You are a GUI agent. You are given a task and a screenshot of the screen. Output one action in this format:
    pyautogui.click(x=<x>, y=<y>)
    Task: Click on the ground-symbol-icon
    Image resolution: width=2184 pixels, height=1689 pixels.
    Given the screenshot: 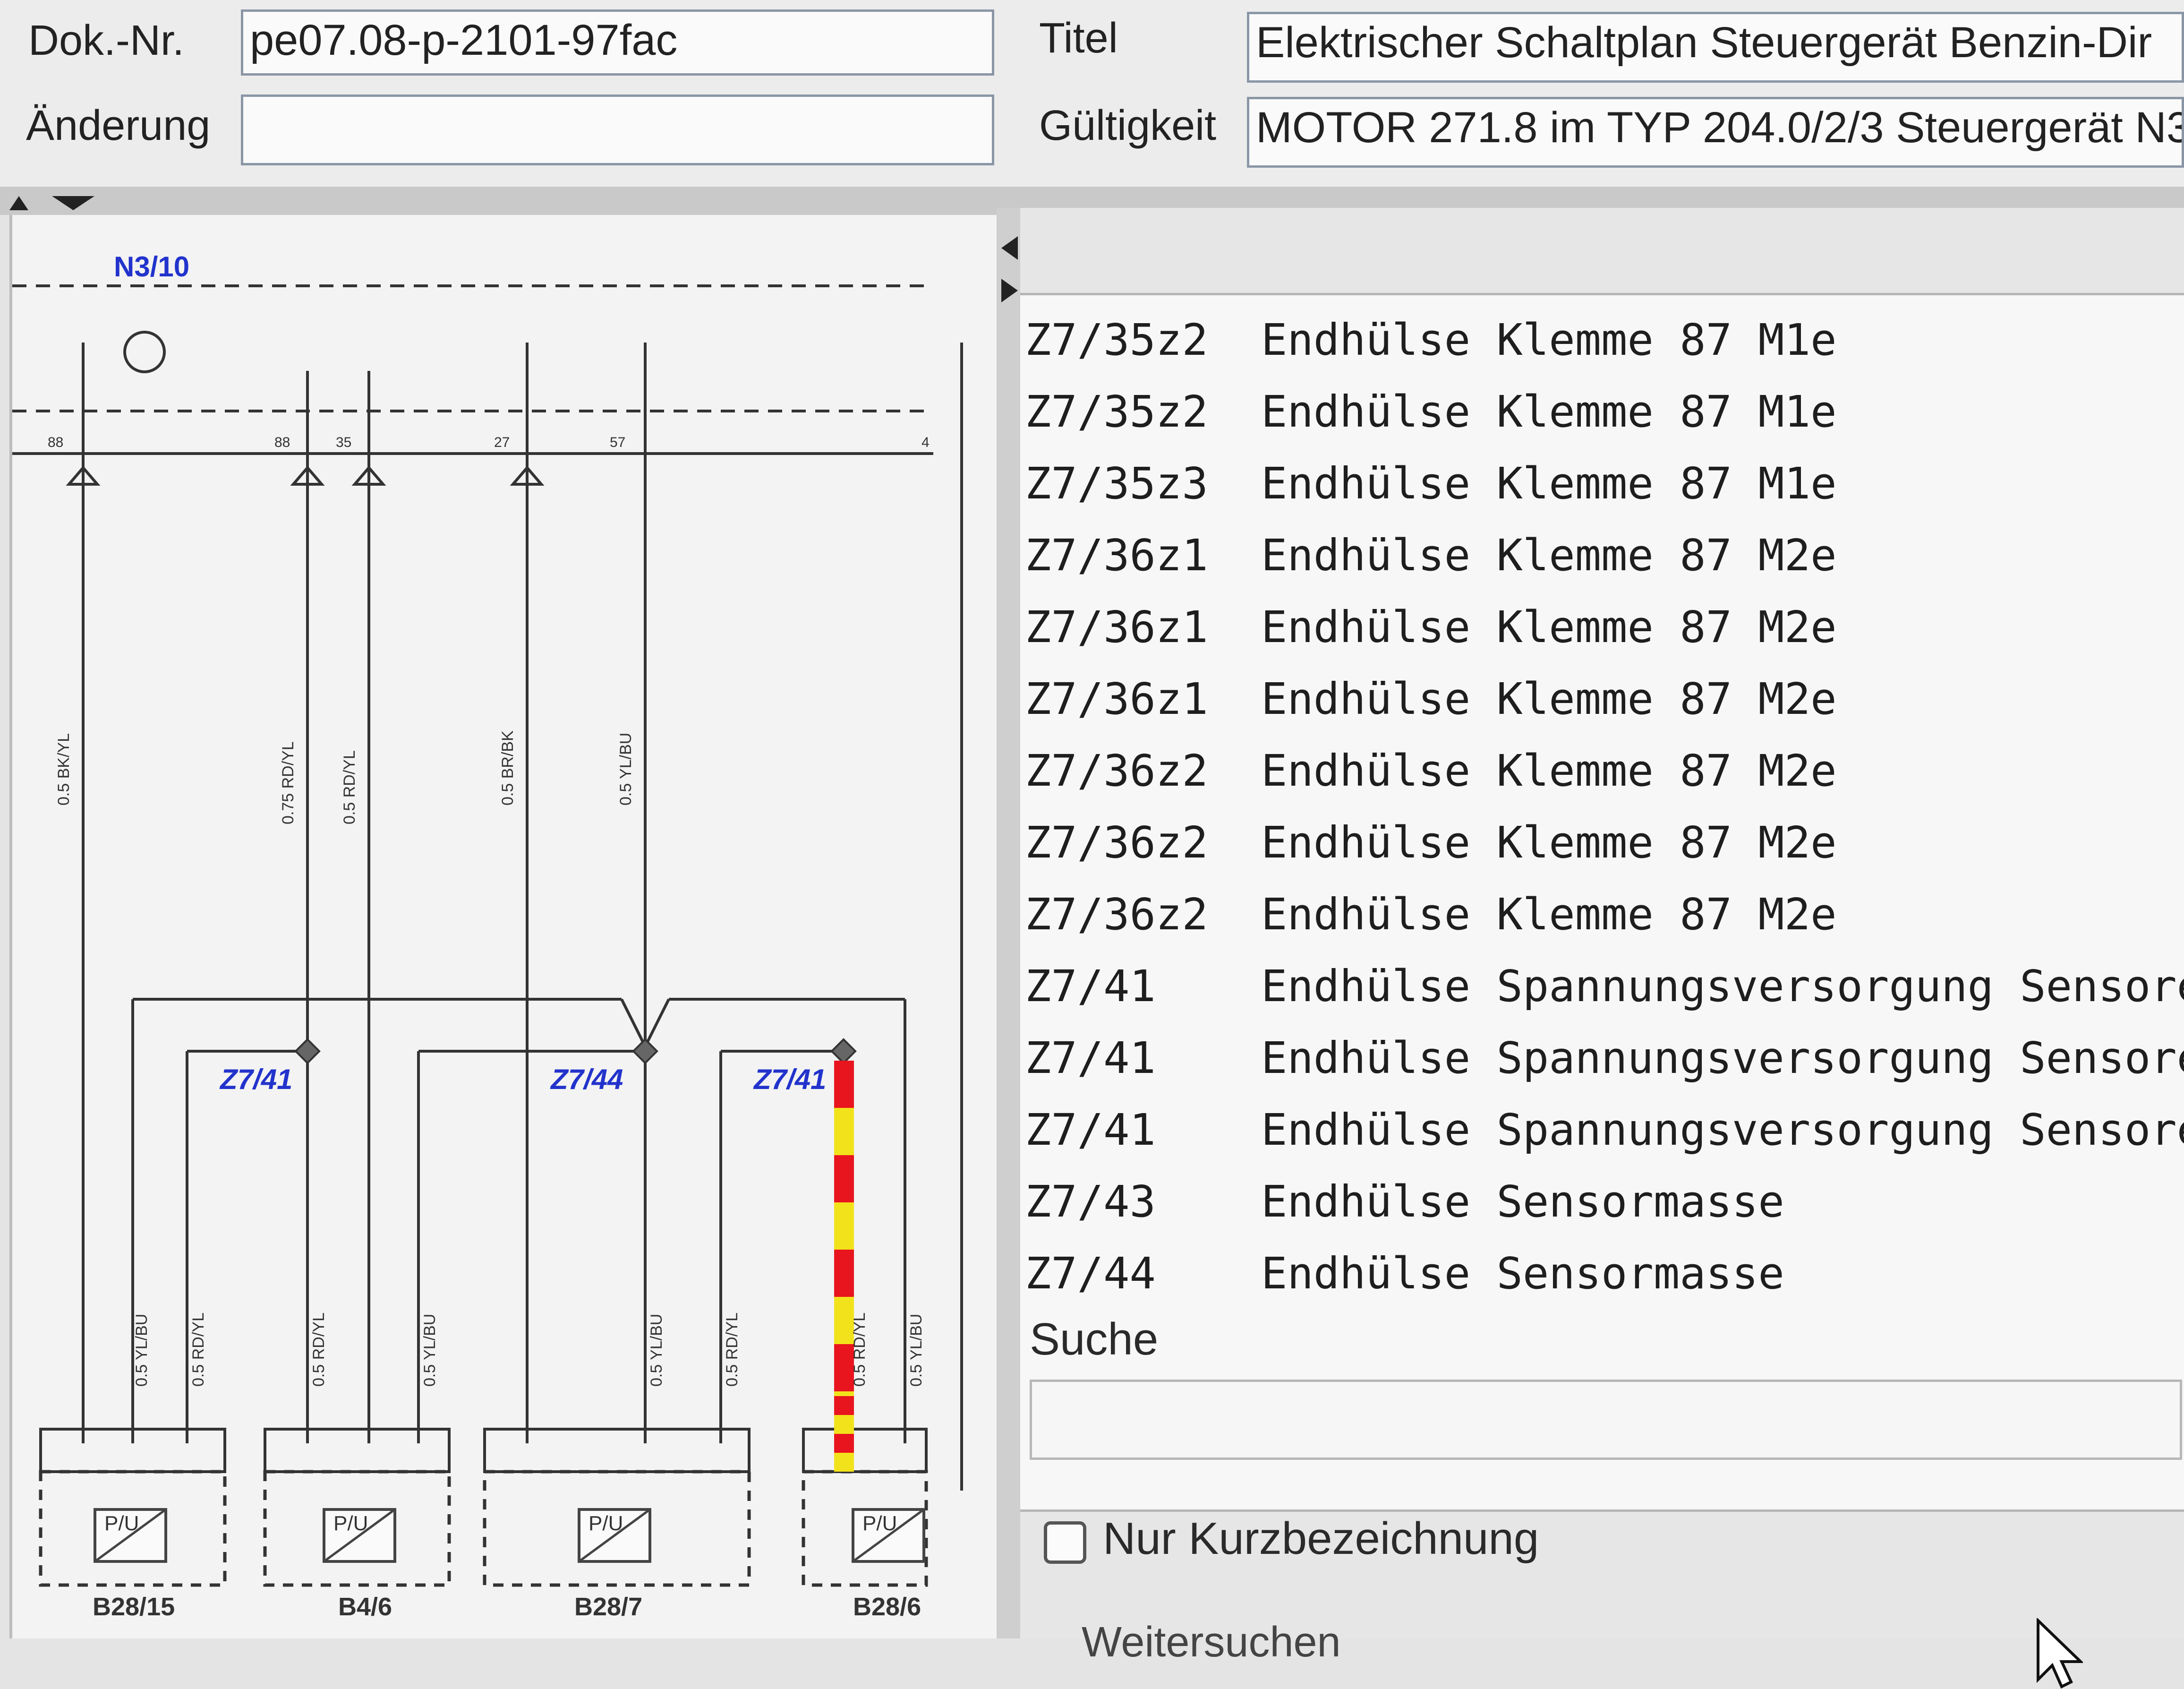 What is the action you would take?
    pyautogui.click(x=144, y=352)
    